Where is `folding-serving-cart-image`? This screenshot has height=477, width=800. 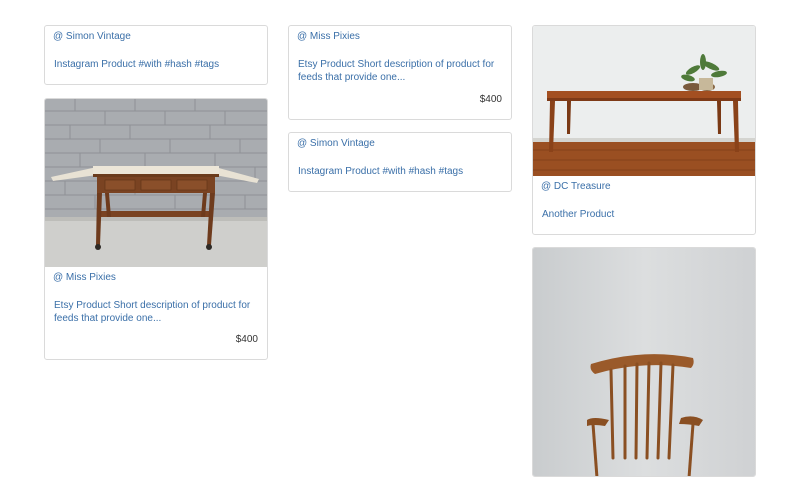
folding-serving-cart-image is located at coordinates (156, 183).